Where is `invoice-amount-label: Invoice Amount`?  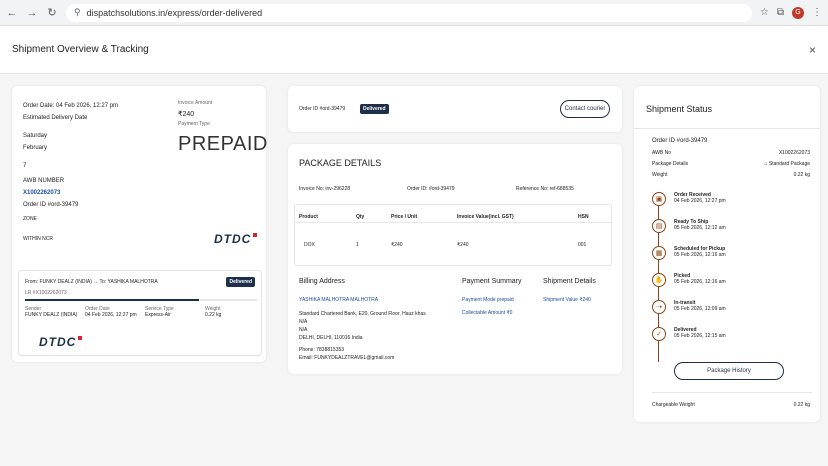 invoice-amount-label: Invoice Amount is located at coordinates (195, 103).